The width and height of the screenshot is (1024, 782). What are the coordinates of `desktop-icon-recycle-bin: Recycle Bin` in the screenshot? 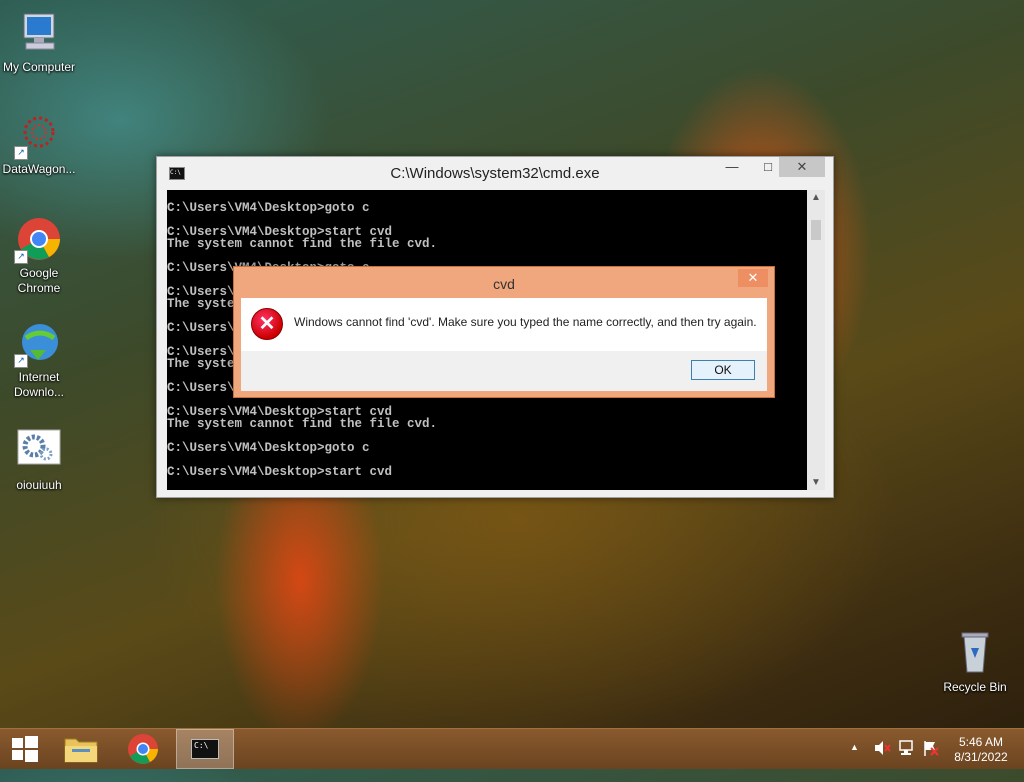 It's located at (975, 662).